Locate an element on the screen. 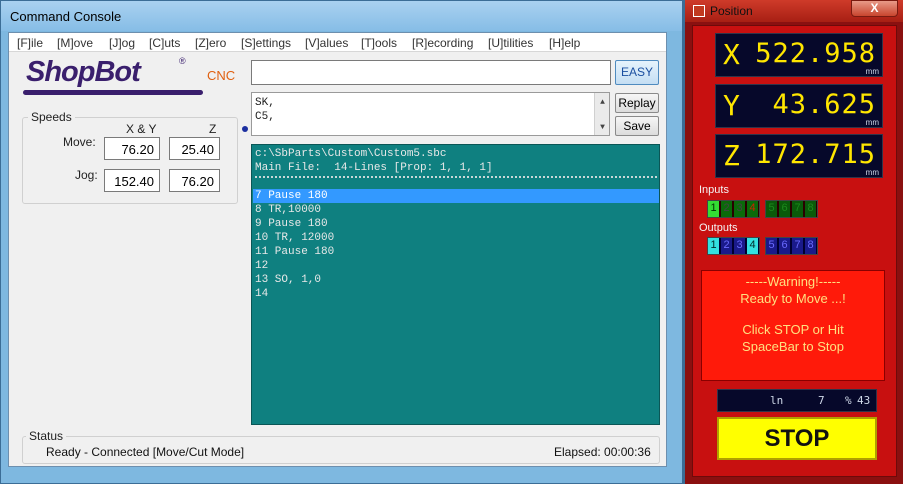 Image resolution: width=903 pixels, height=484 pixels. menu-help: [H]elp is located at coordinates (564, 43).